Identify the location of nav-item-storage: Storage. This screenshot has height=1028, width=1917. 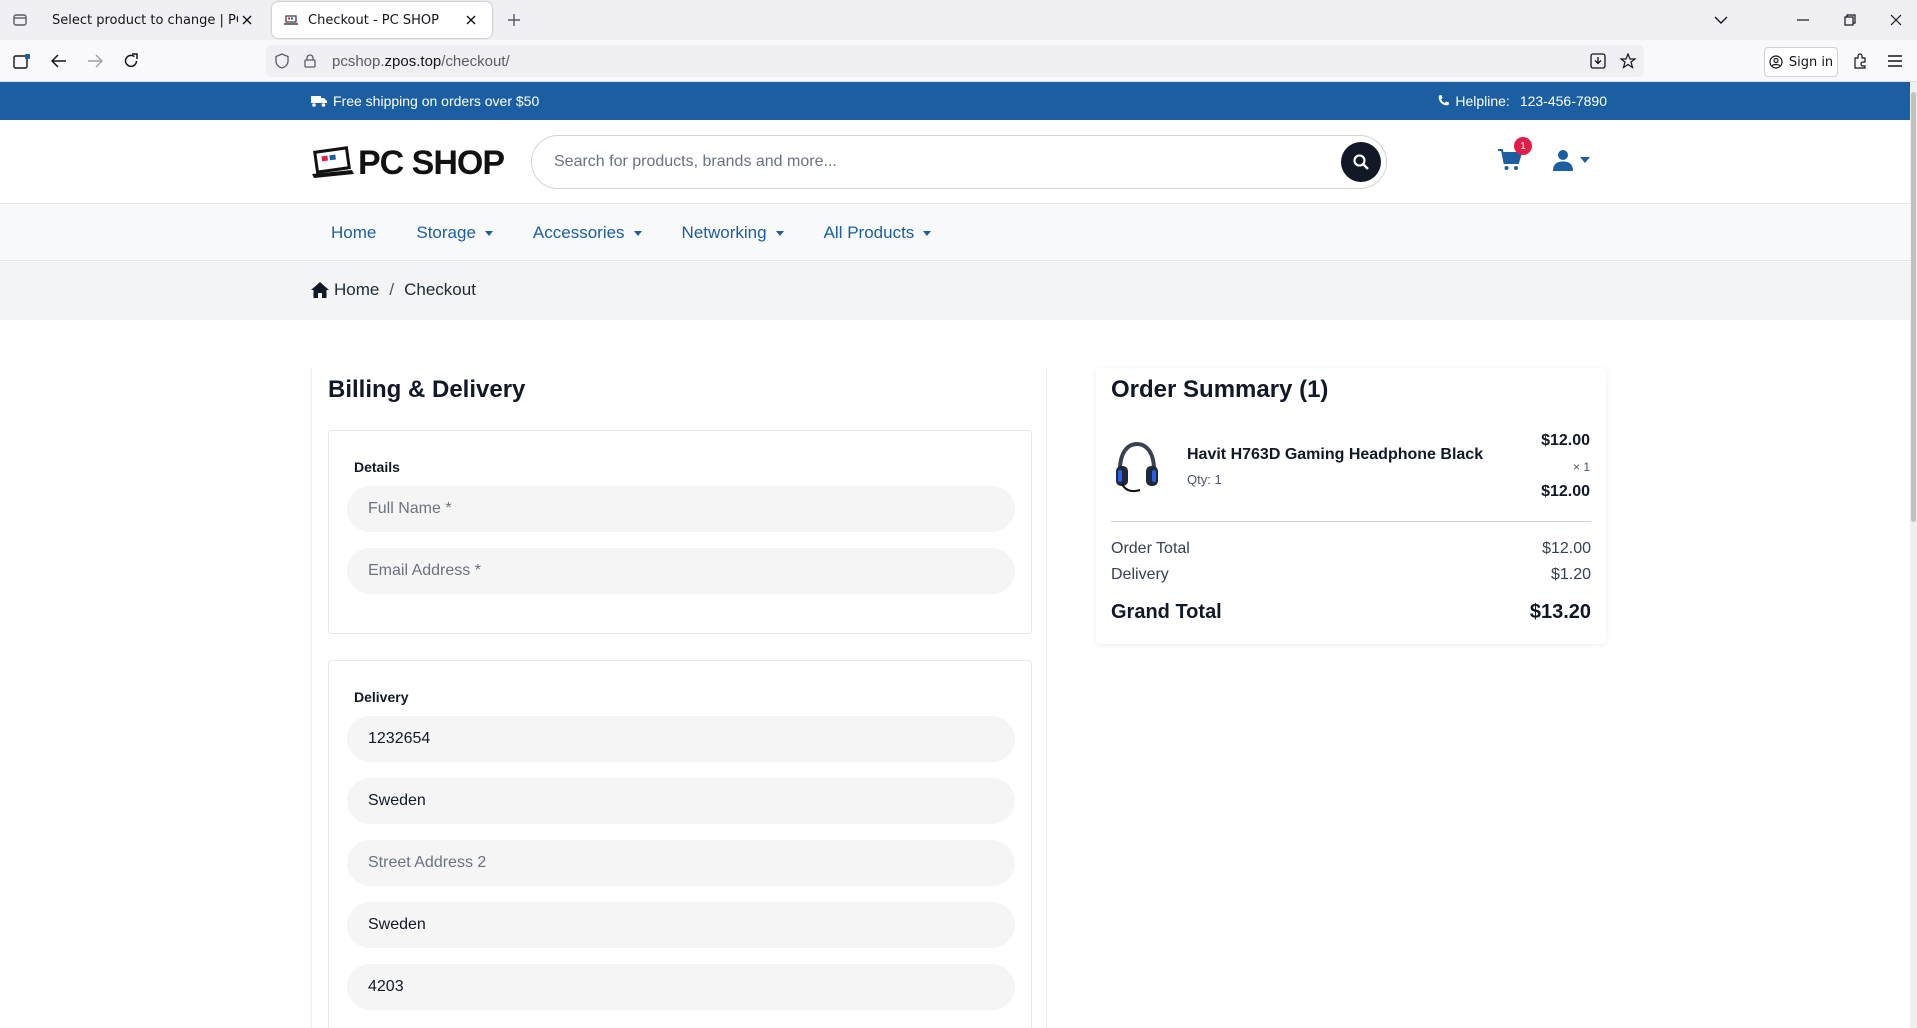
(454, 233).